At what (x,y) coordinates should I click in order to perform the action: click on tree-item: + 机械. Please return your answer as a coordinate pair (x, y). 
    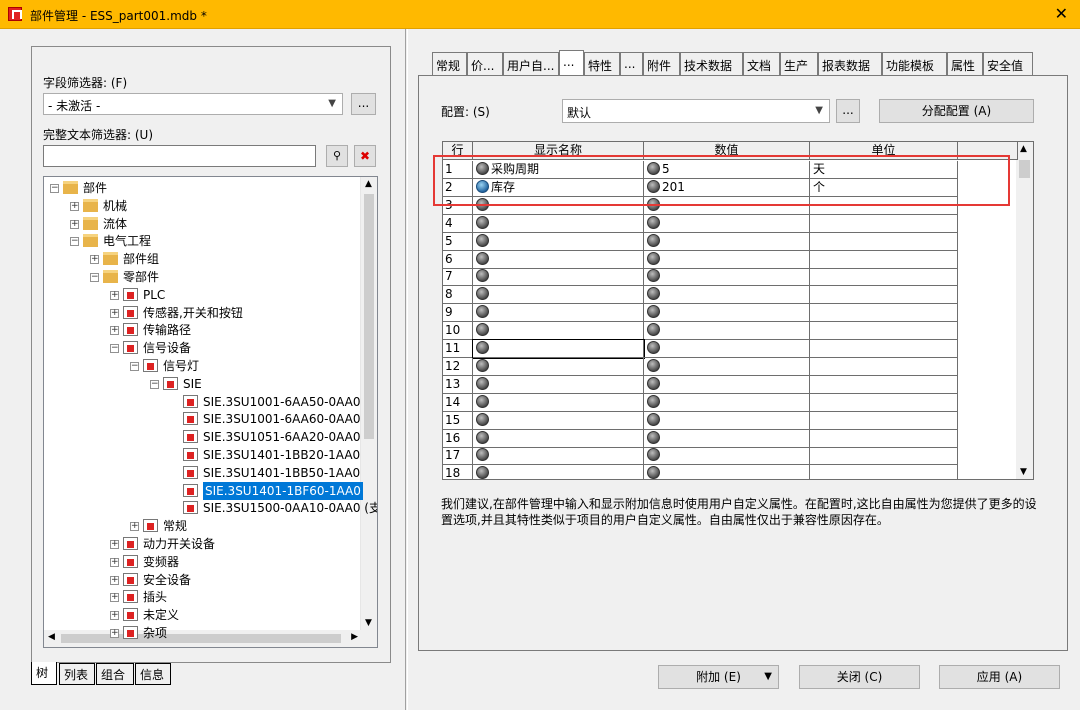
    Looking at the image, I should click on (203, 206).